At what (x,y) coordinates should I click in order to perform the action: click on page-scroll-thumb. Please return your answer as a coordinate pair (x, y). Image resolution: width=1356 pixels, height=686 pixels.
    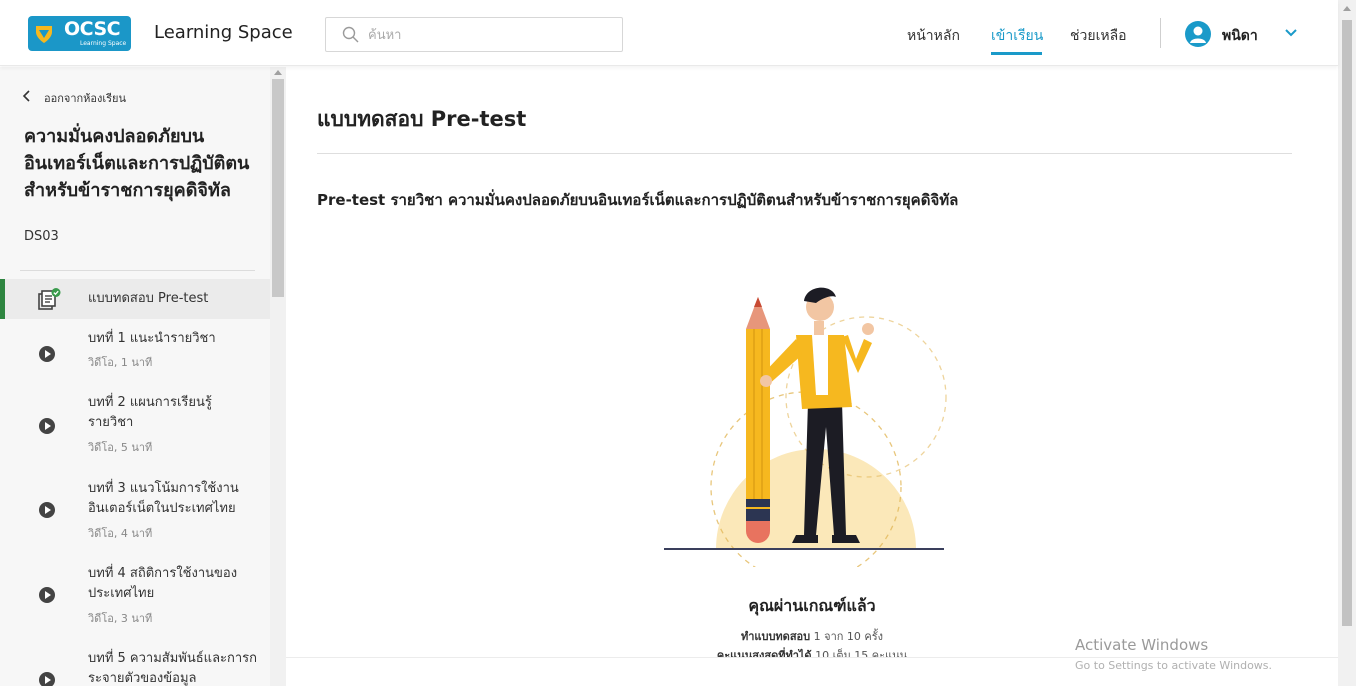
    Looking at the image, I should click on (1347, 323).